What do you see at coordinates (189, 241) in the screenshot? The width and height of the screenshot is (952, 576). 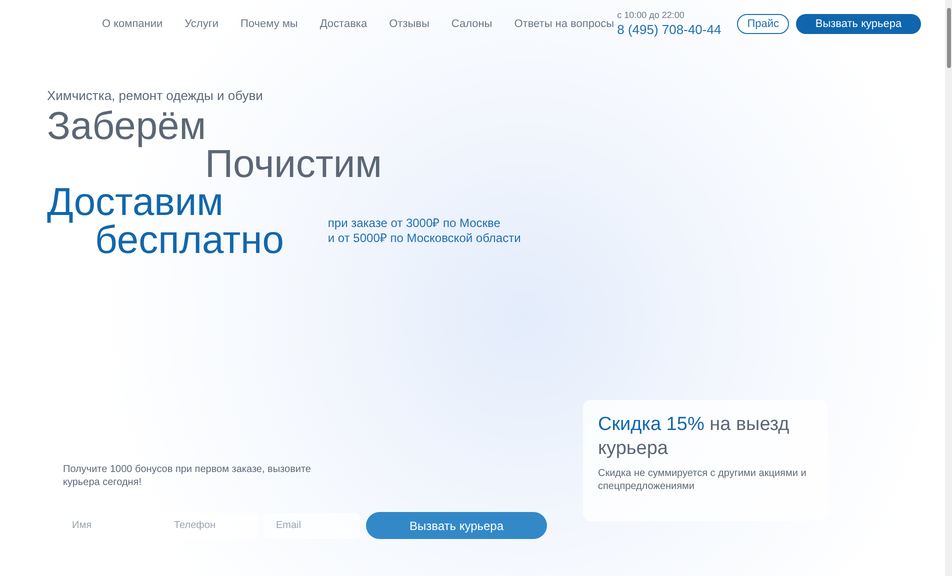 I see `hero-heading: бесплатно` at bounding box center [189, 241].